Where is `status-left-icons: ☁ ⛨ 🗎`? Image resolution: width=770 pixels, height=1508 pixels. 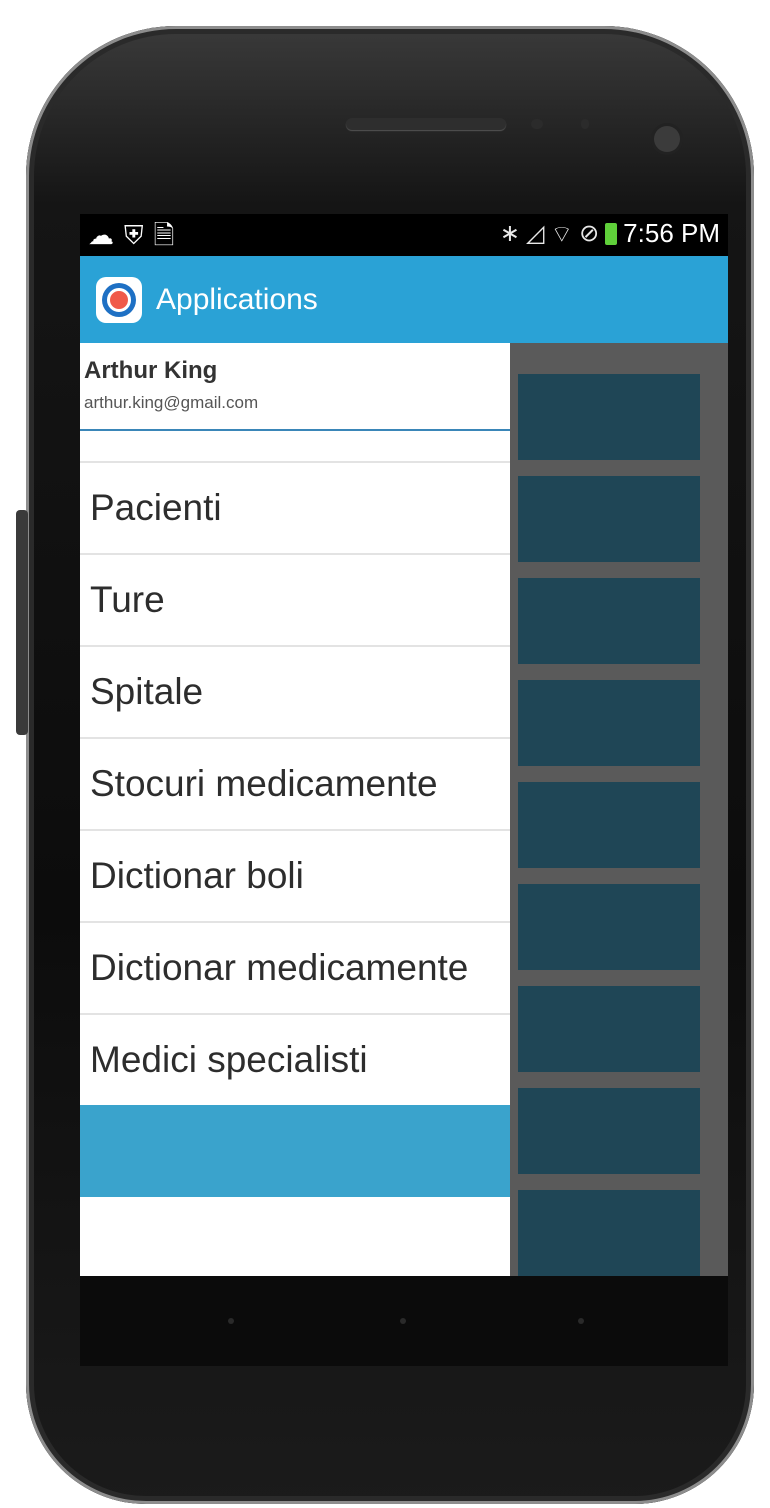 status-left-icons: ☁ ⛨ 🗎 is located at coordinates (131, 235).